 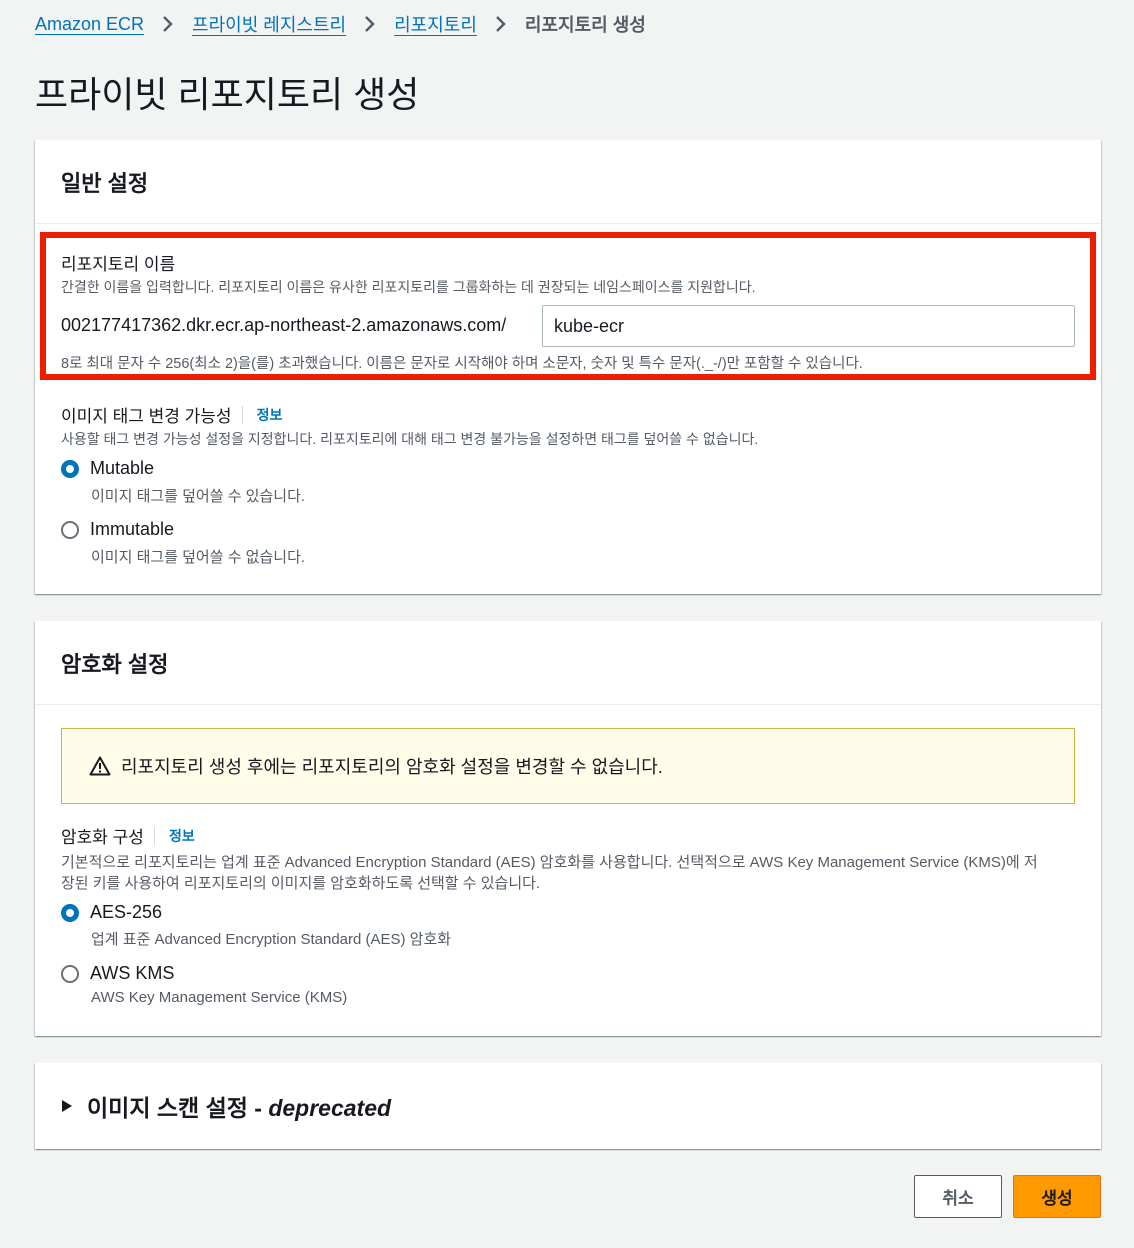 What do you see at coordinates (182, 836) in the screenshot?
I see `encryption-config-info-link: 정보` at bounding box center [182, 836].